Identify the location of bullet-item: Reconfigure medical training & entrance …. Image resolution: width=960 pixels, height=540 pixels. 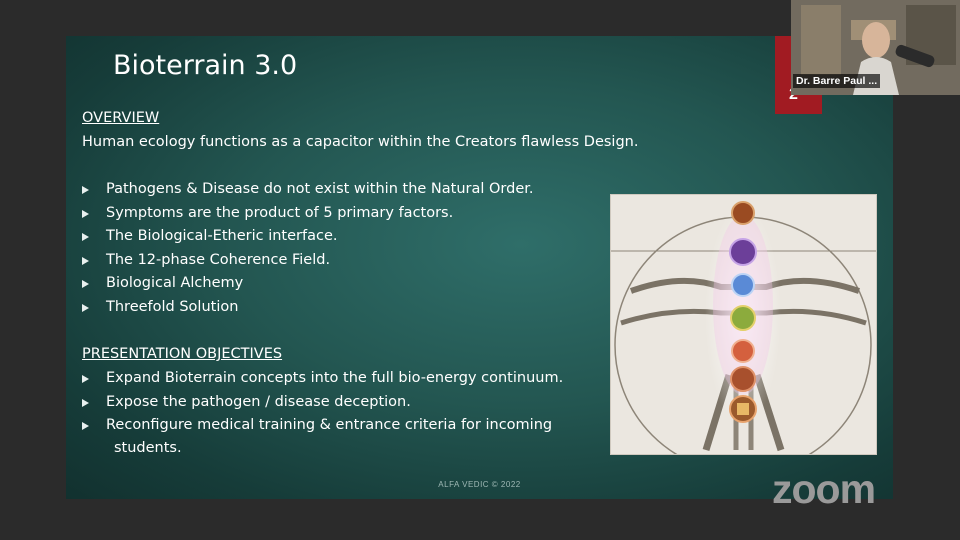
(334, 437).